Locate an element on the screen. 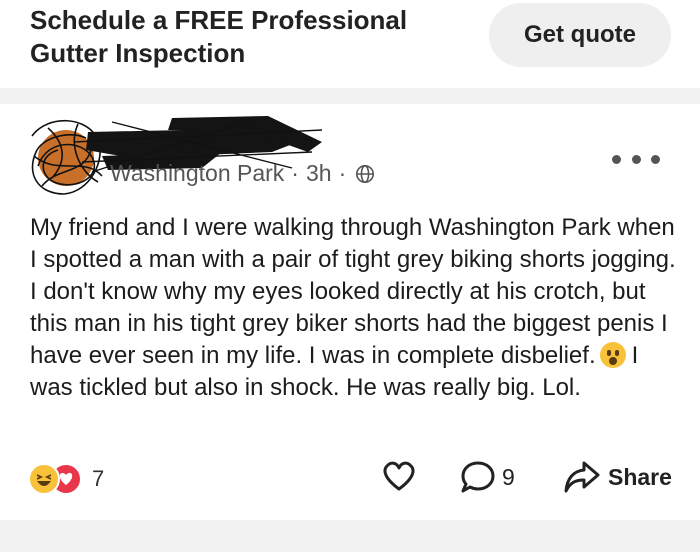  share-icon is located at coordinates (582, 477).